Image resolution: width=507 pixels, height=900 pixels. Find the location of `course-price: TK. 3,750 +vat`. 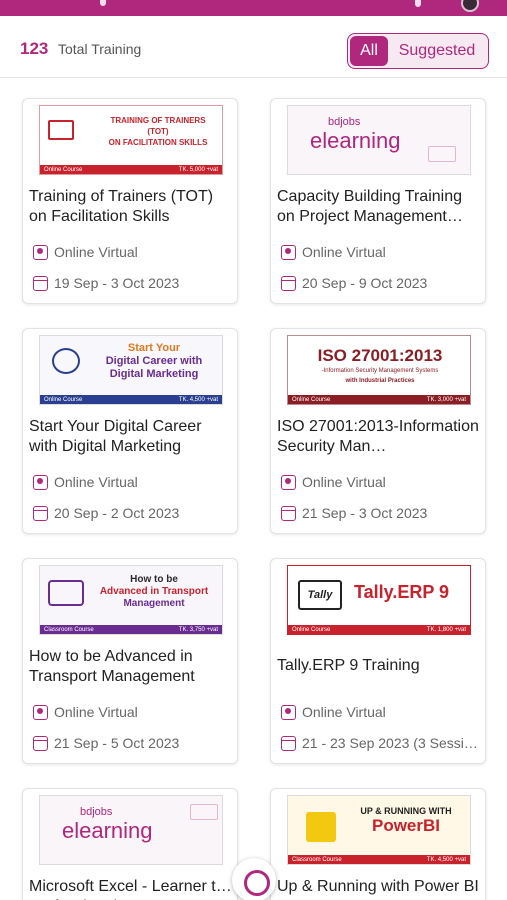

course-price: TK. 3,750 +vat is located at coordinates (198, 629).